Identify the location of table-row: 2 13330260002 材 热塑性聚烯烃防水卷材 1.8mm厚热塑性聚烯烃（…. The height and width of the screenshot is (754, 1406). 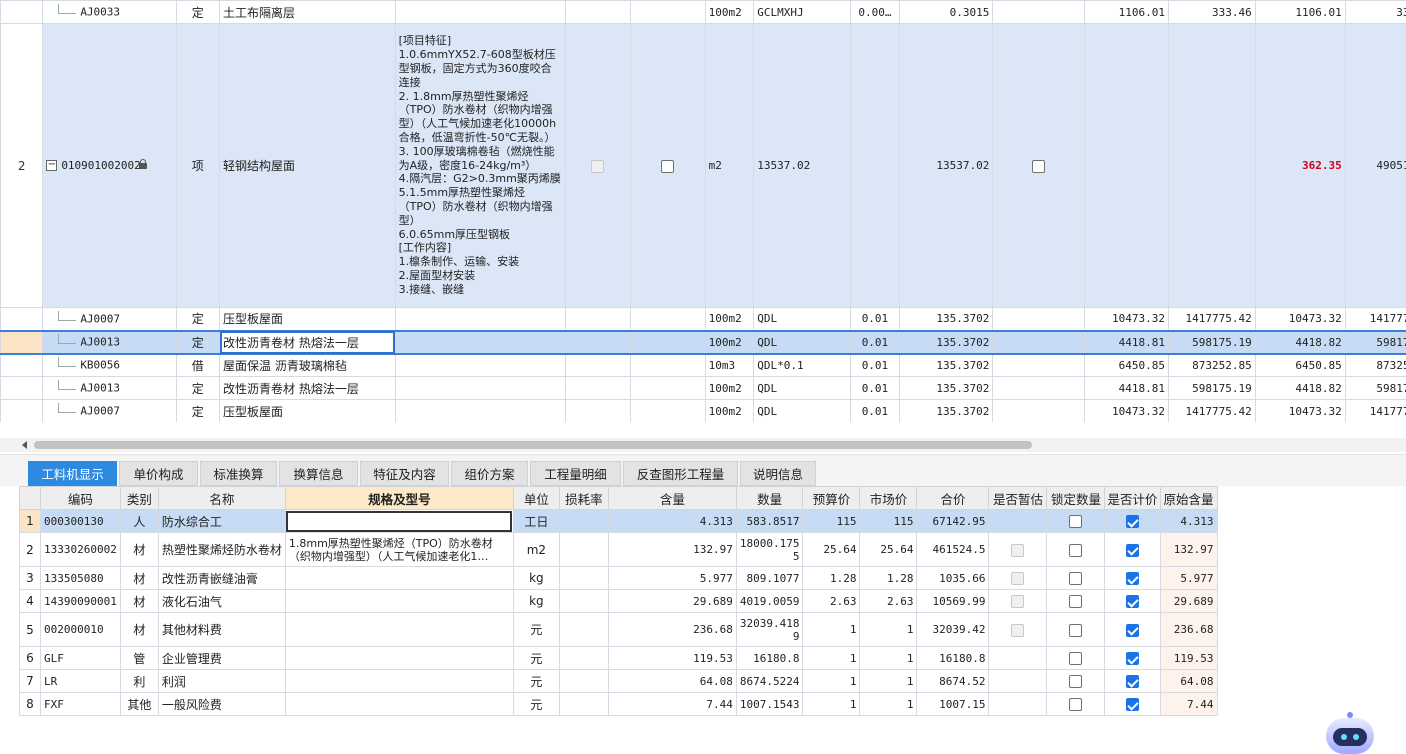
(619, 550).